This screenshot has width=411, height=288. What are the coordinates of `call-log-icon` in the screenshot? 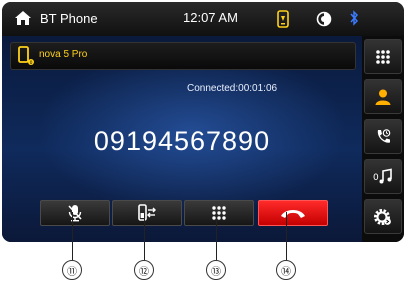 It's located at (384, 135).